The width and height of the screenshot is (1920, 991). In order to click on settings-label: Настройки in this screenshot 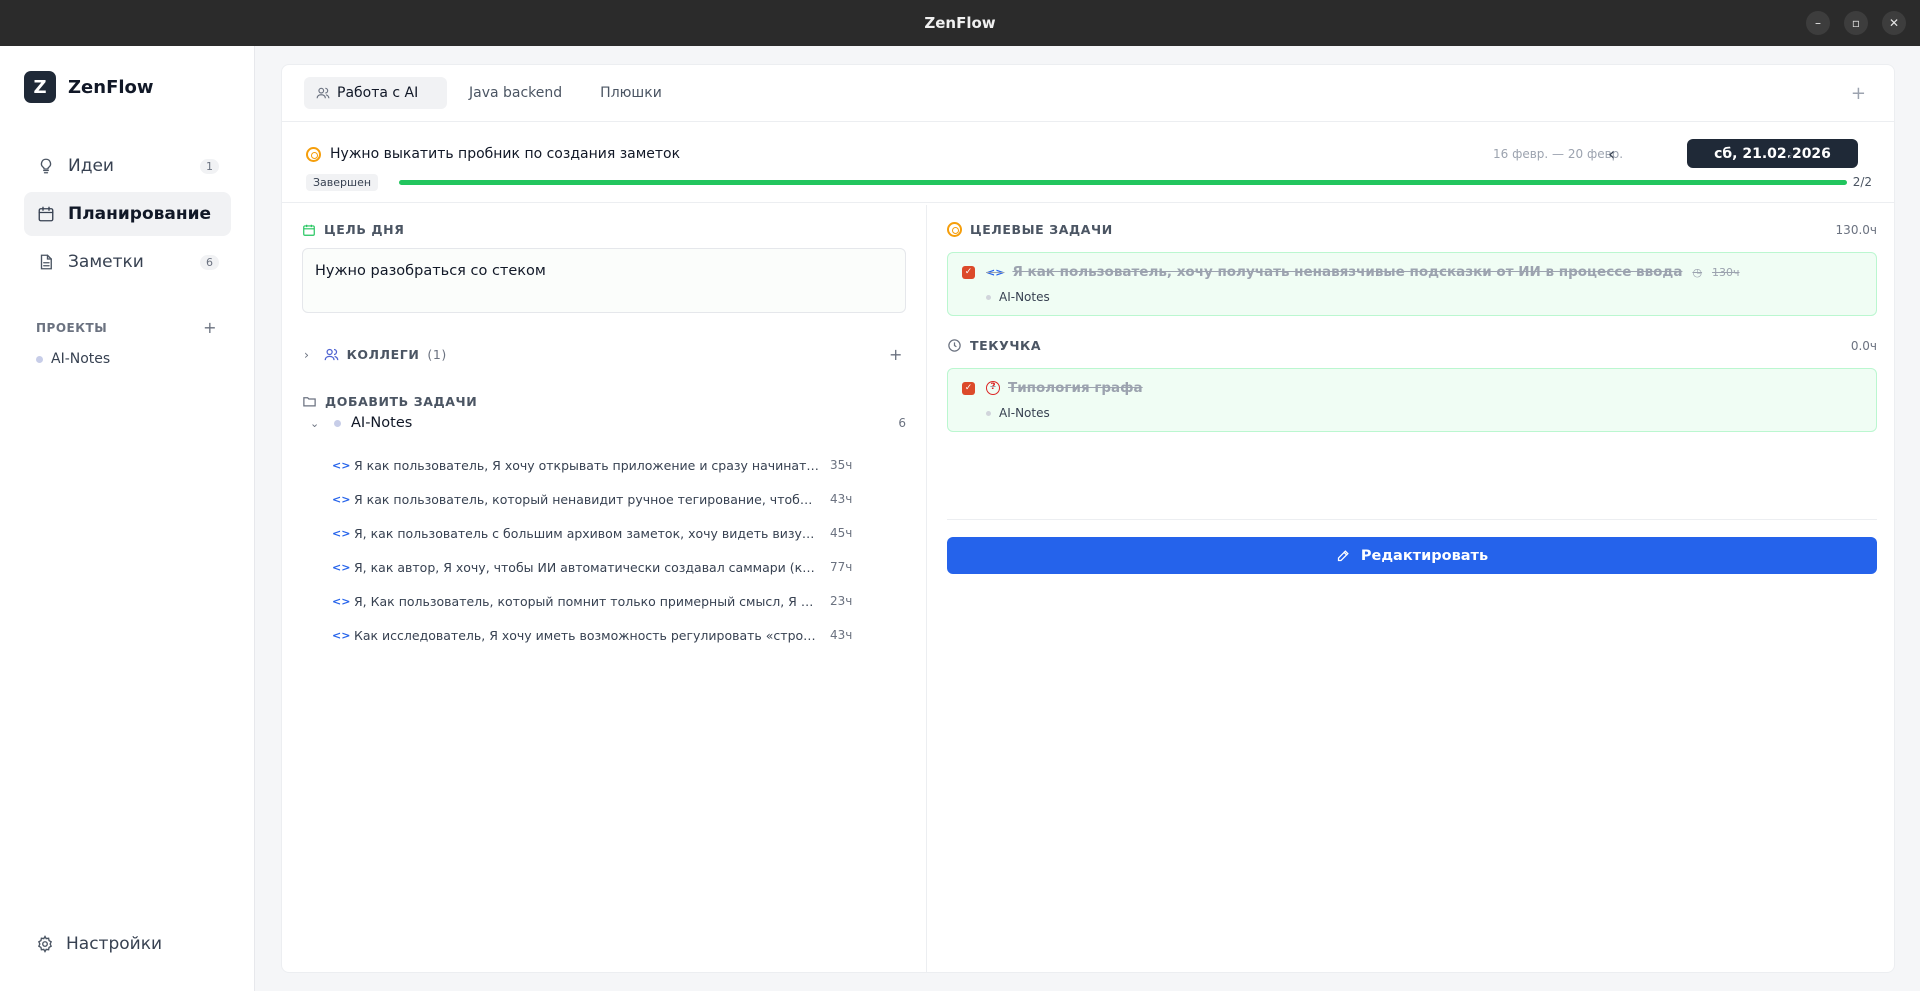, I will do `click(114, 944)`.